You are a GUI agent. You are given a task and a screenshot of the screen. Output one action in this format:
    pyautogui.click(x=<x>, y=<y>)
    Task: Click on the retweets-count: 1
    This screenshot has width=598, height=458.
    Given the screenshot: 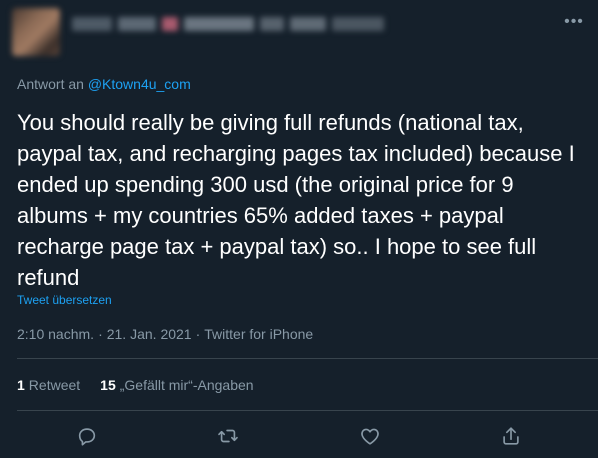 What is the action you would take?
    pyautogui.click(x=21, y=385)
    